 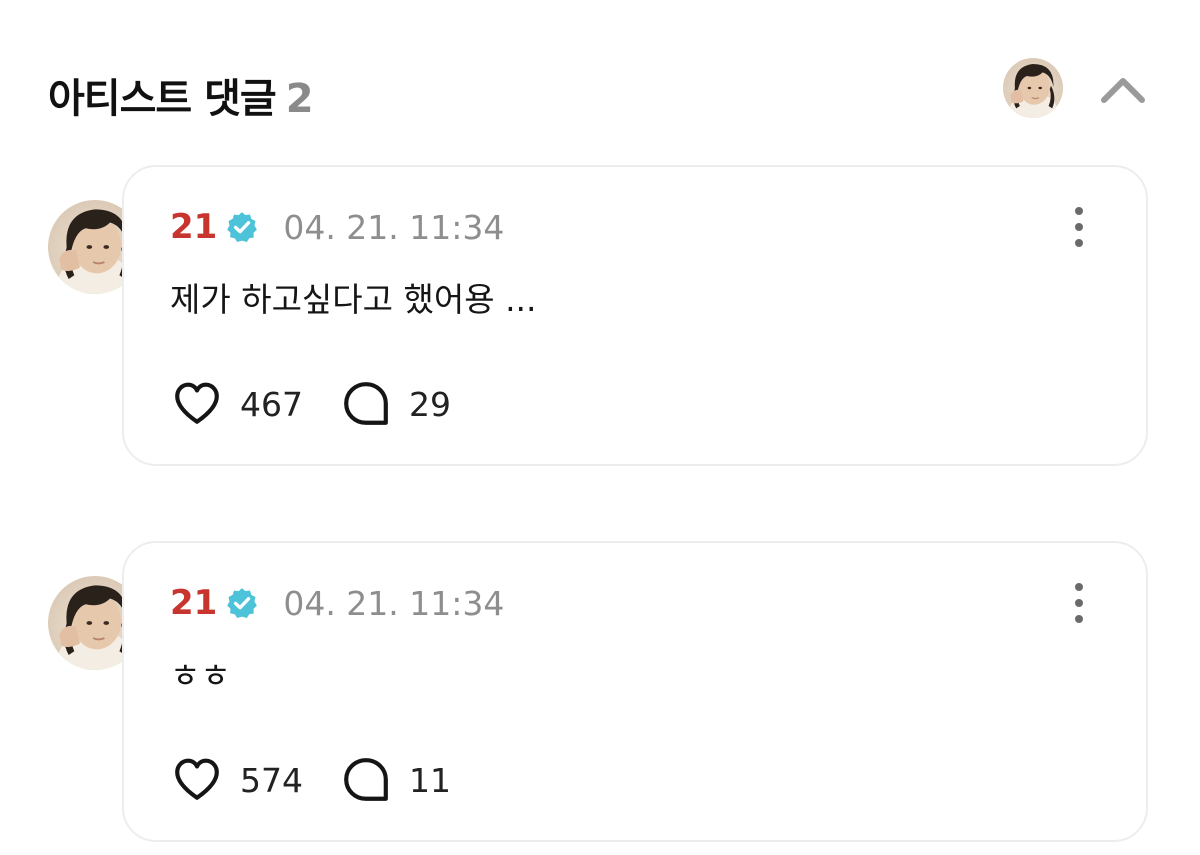 I want to click on comment-actions: 574 11, so click(x=311, y=780).